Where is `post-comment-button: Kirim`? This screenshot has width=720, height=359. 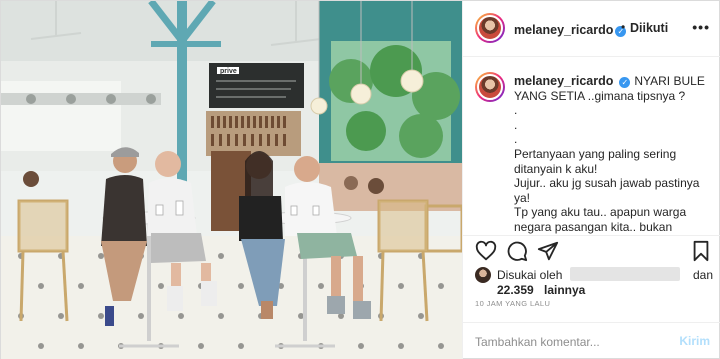
post-comment-button: Kirim is located at coordinates (694, 341).